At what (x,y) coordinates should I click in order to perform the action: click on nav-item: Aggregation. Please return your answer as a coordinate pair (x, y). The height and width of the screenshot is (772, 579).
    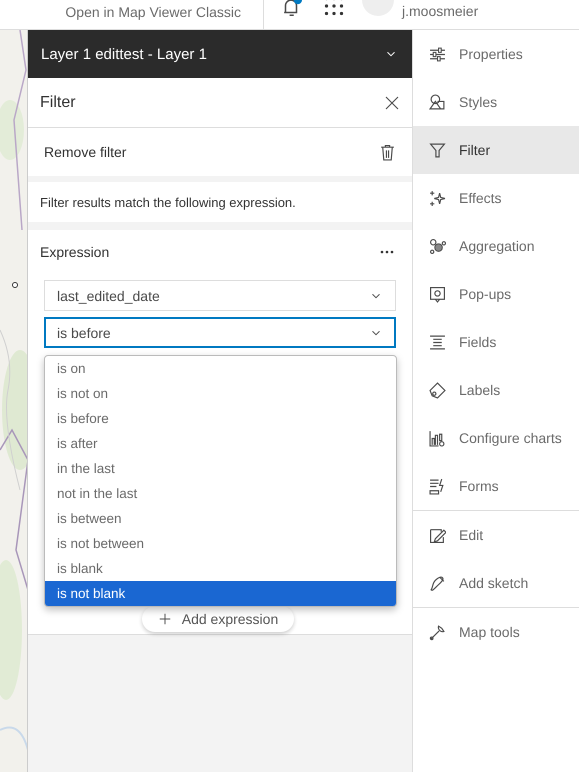
    Looking at the image, I should click on (496, 246).